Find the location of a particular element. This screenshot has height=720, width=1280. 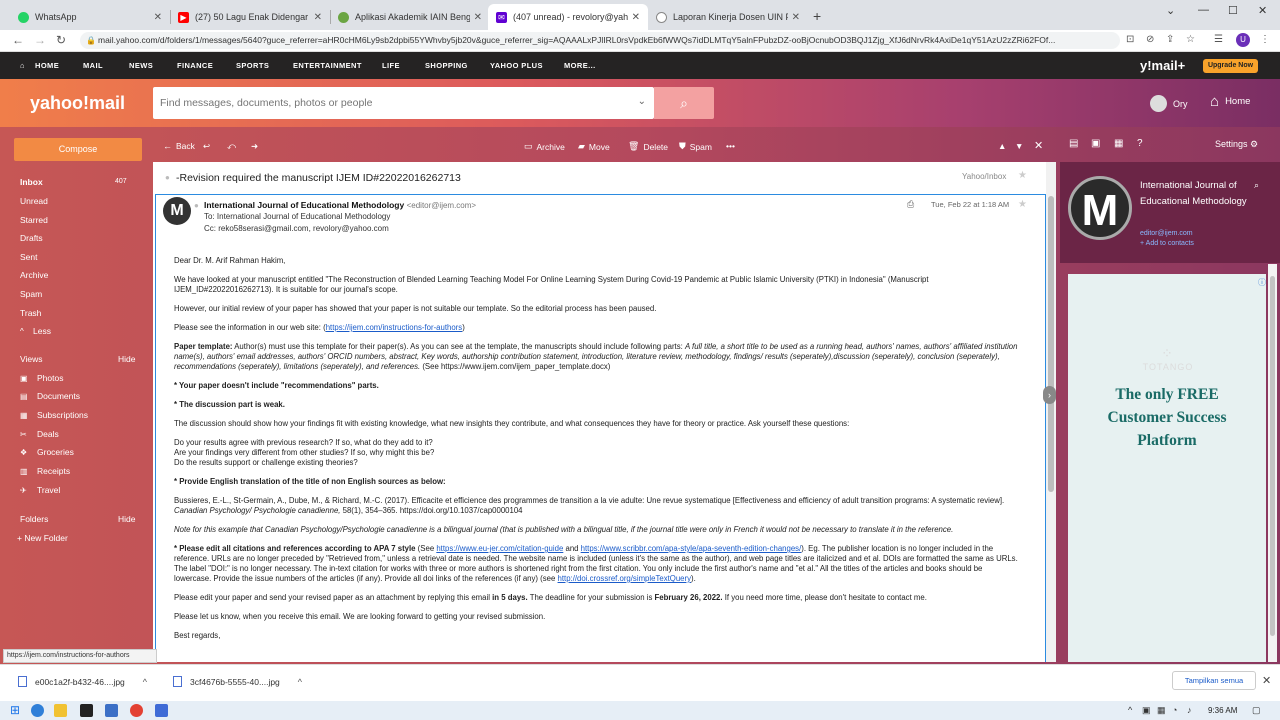

move-button: ▰ Move is located at coordinates (594, 146).